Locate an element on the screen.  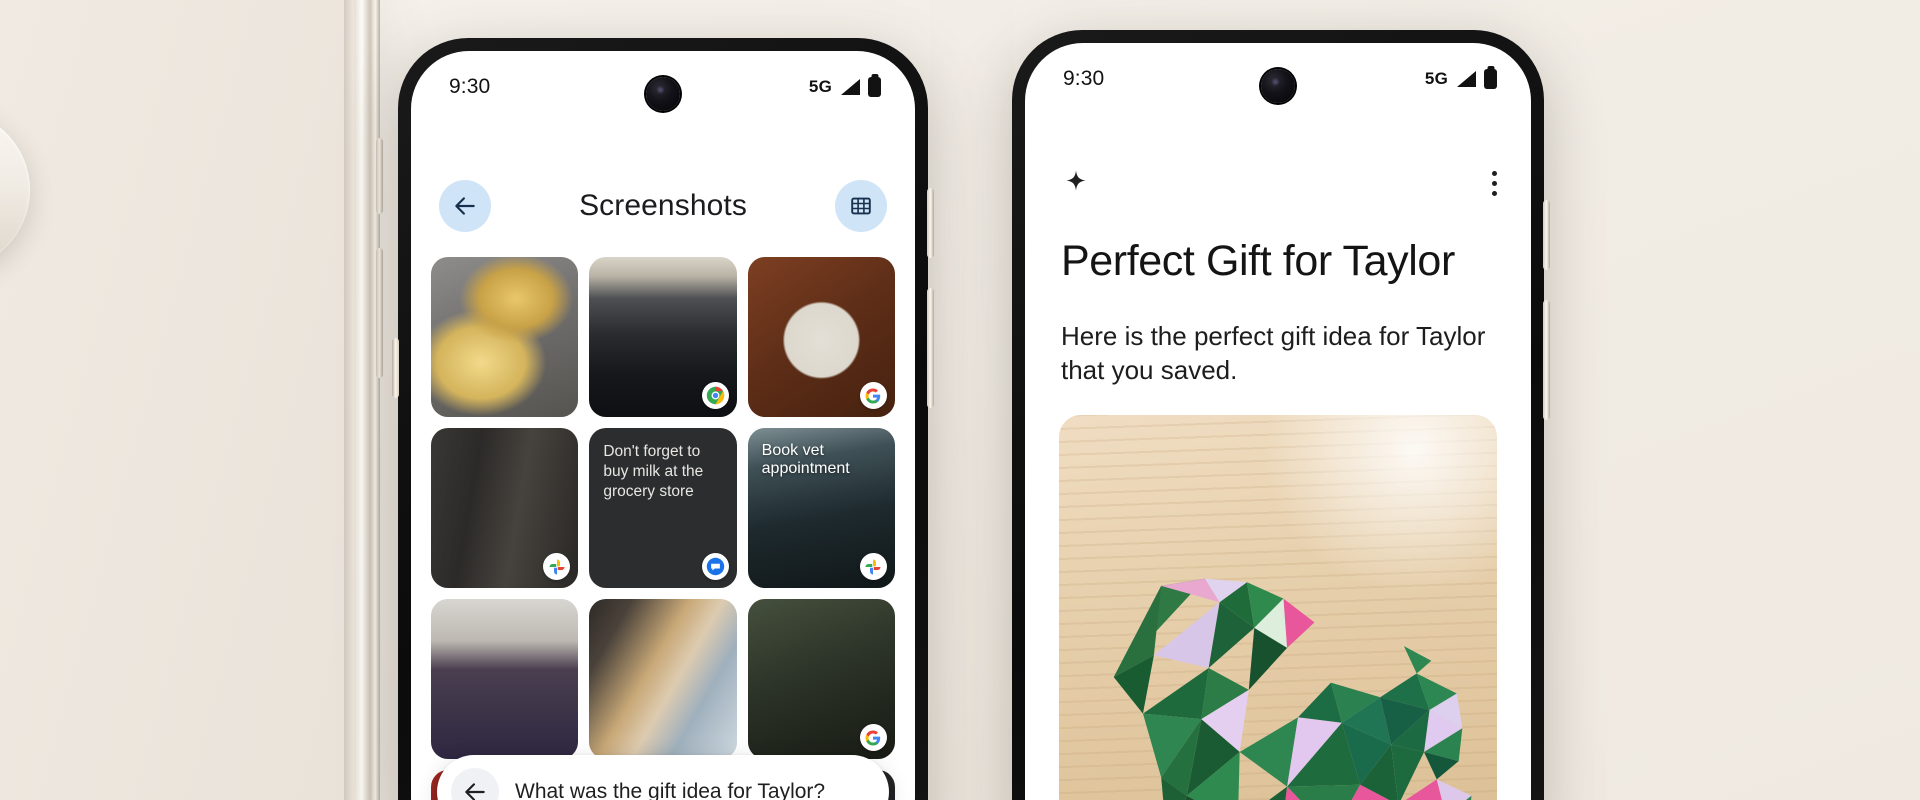
answer-image is located at coordinates (1278, 607).